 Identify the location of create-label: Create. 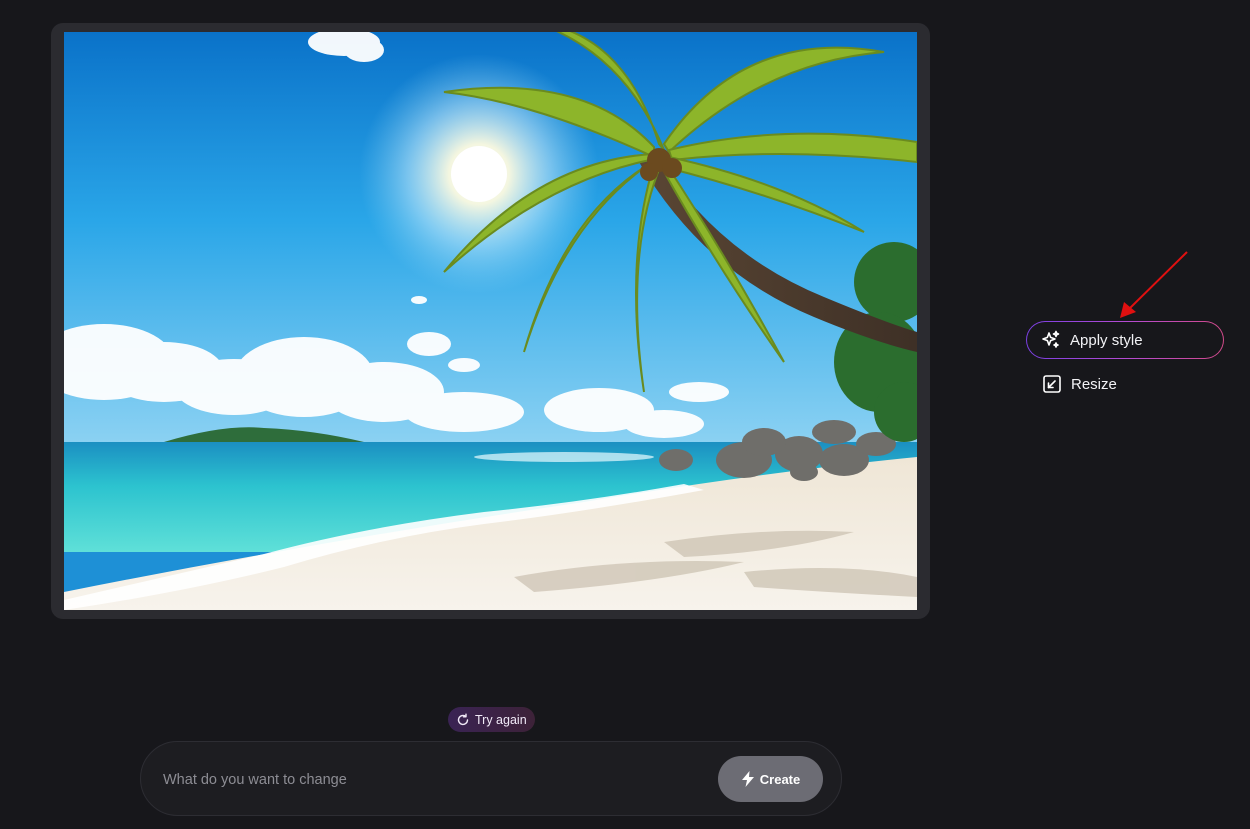
(780, 779).